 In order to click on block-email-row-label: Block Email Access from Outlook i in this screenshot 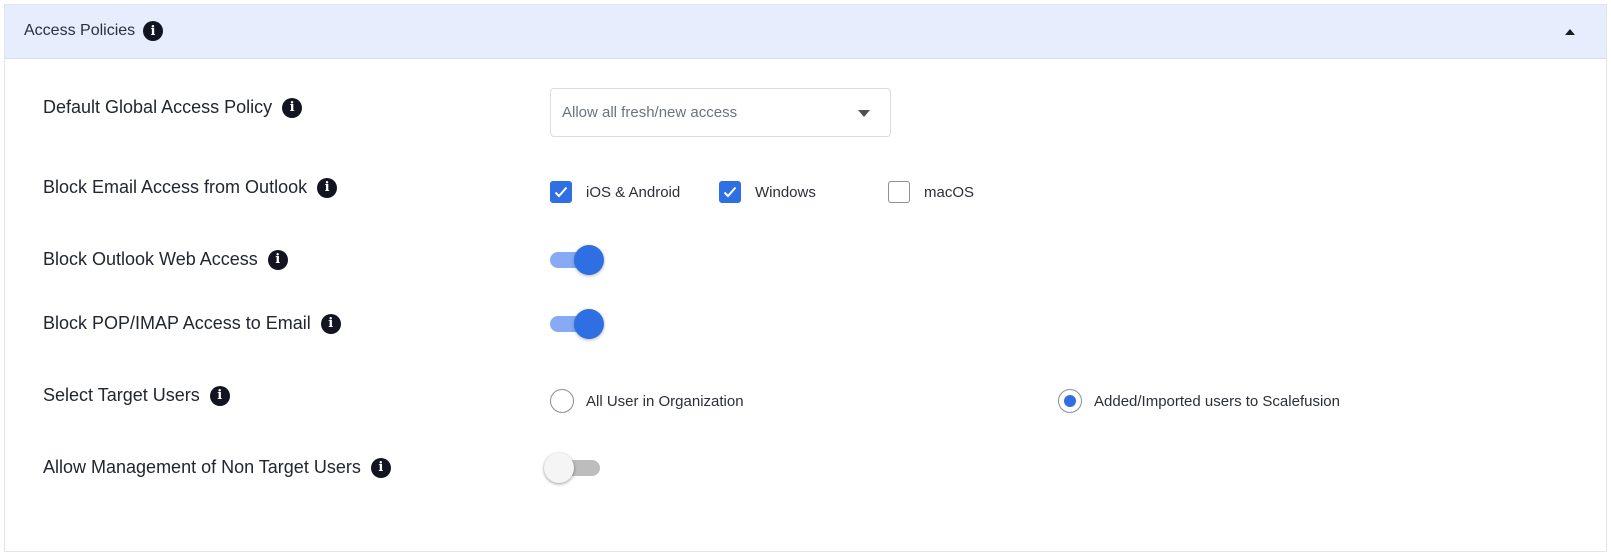, I will do `click(190, 187)`.